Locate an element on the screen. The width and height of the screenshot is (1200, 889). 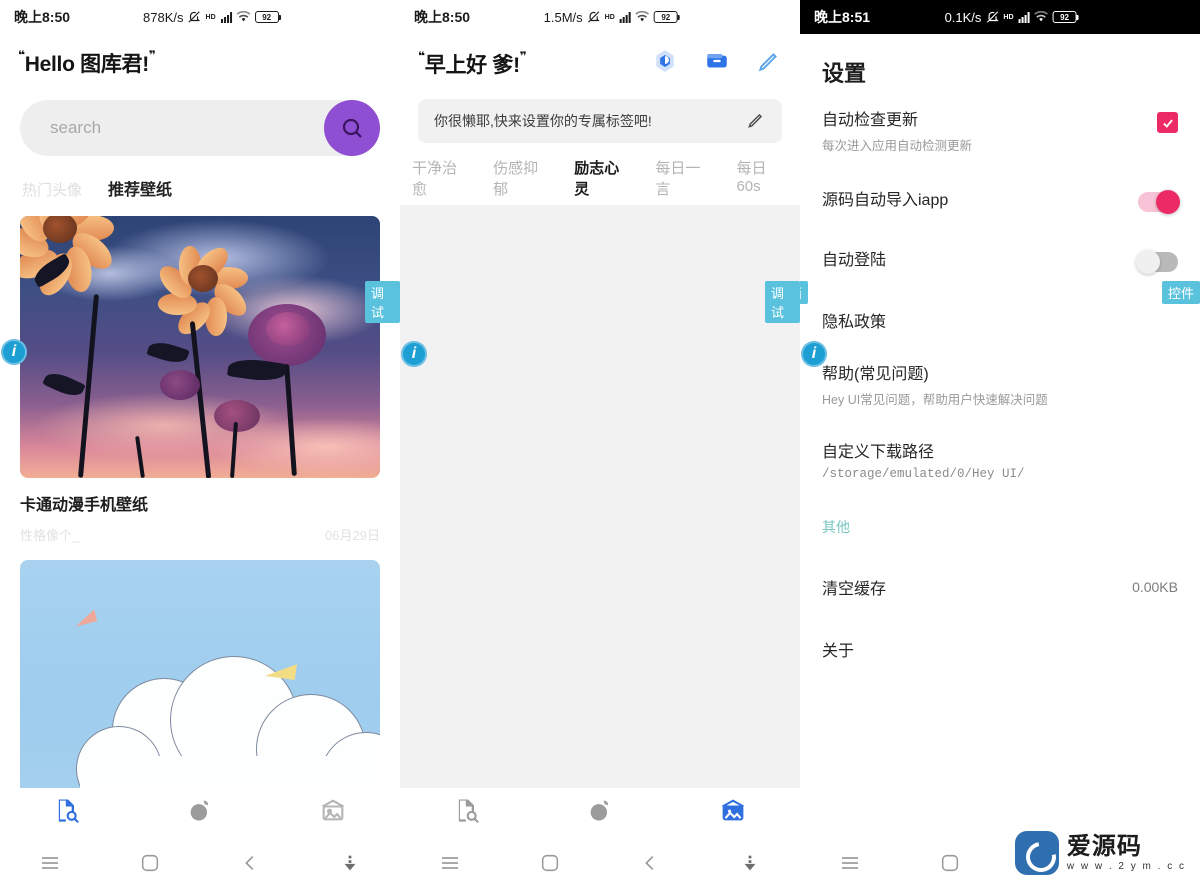
tab-clean-healing: 干净治愈 is located at coordinates (440, 182).